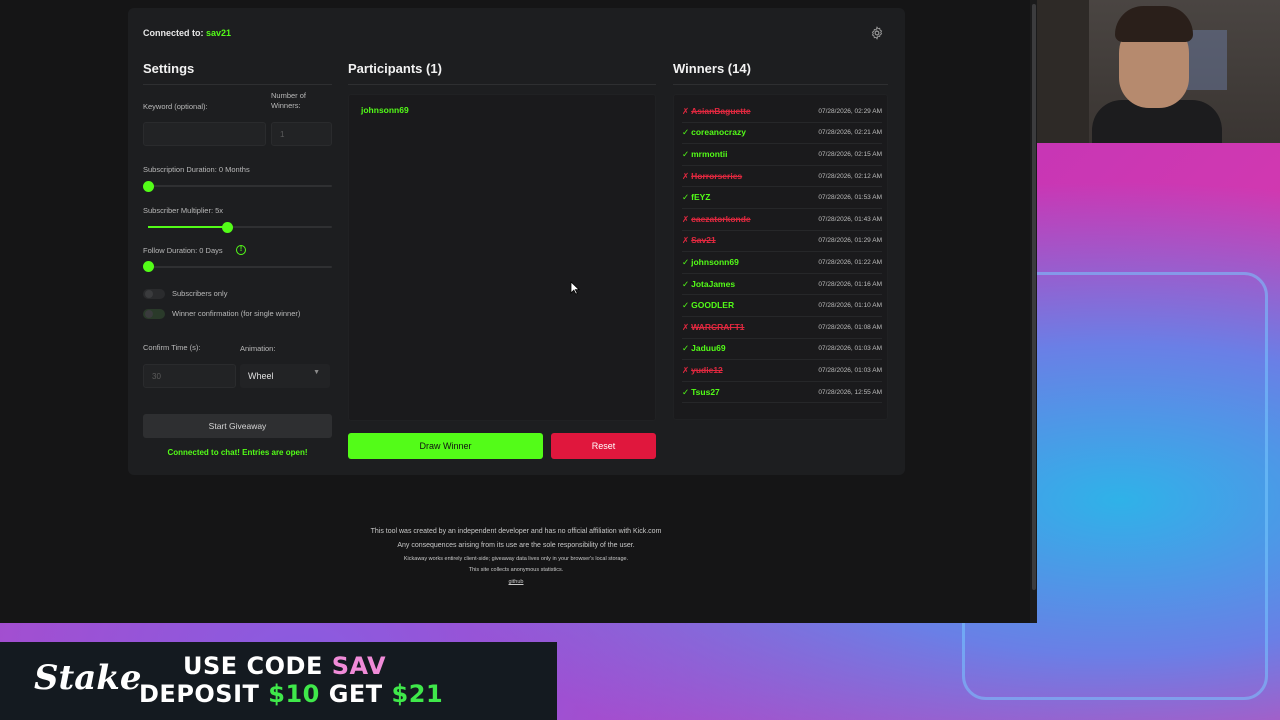 The image size is (1280, 720). What do you see at coordinates (699, 240) in the screenshot?
I see `winner-name: ✗ Sav21` at bounding box center [699, 240].